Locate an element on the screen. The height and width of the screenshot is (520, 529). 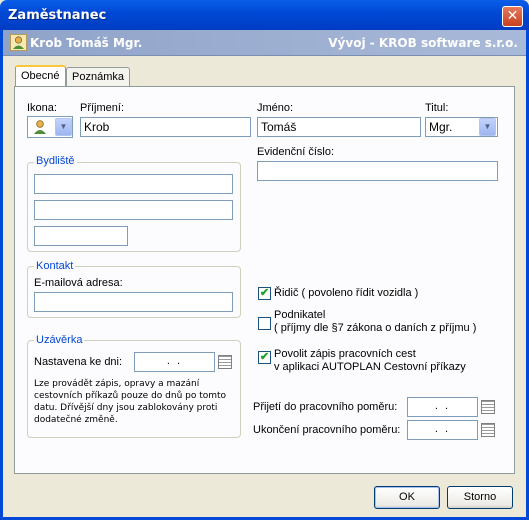
employee-name: Krob Tomáš Mgr. is located at coordinates (86, 43).